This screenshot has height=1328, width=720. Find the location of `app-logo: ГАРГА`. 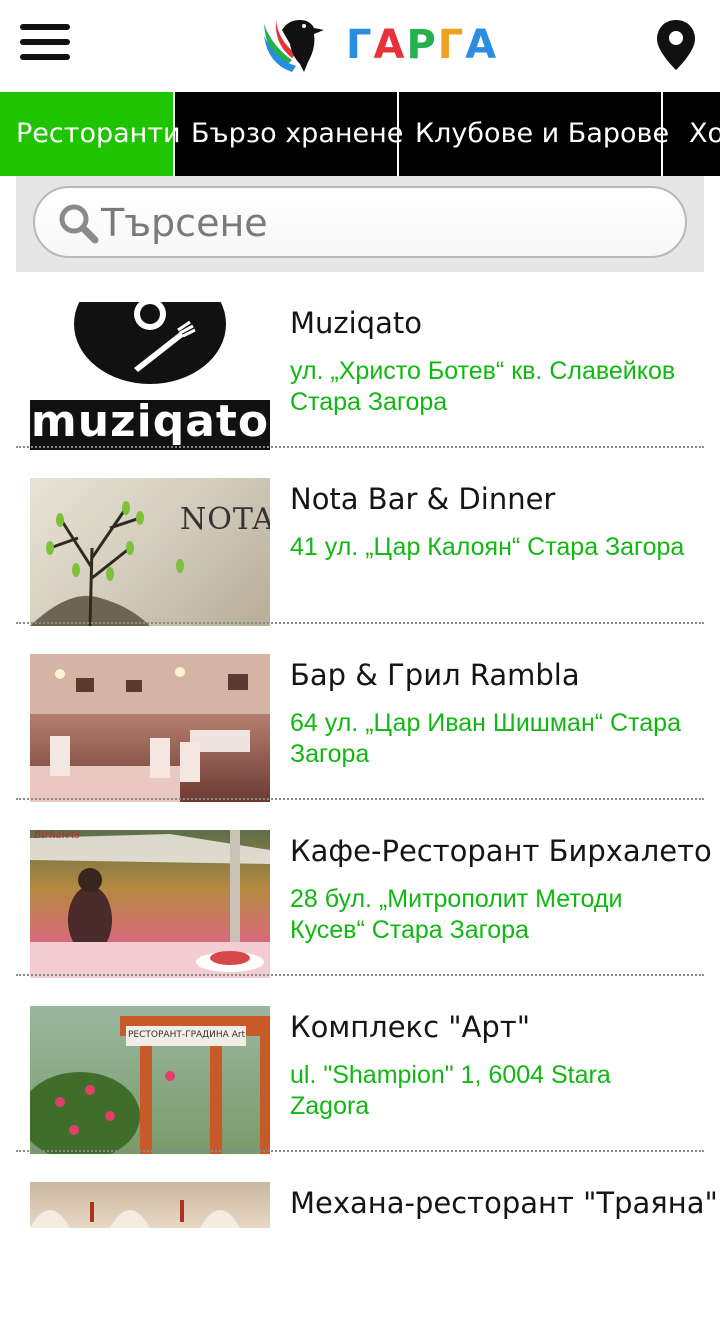

app-logo: ГАРГА is located at coordinates (380, 45).